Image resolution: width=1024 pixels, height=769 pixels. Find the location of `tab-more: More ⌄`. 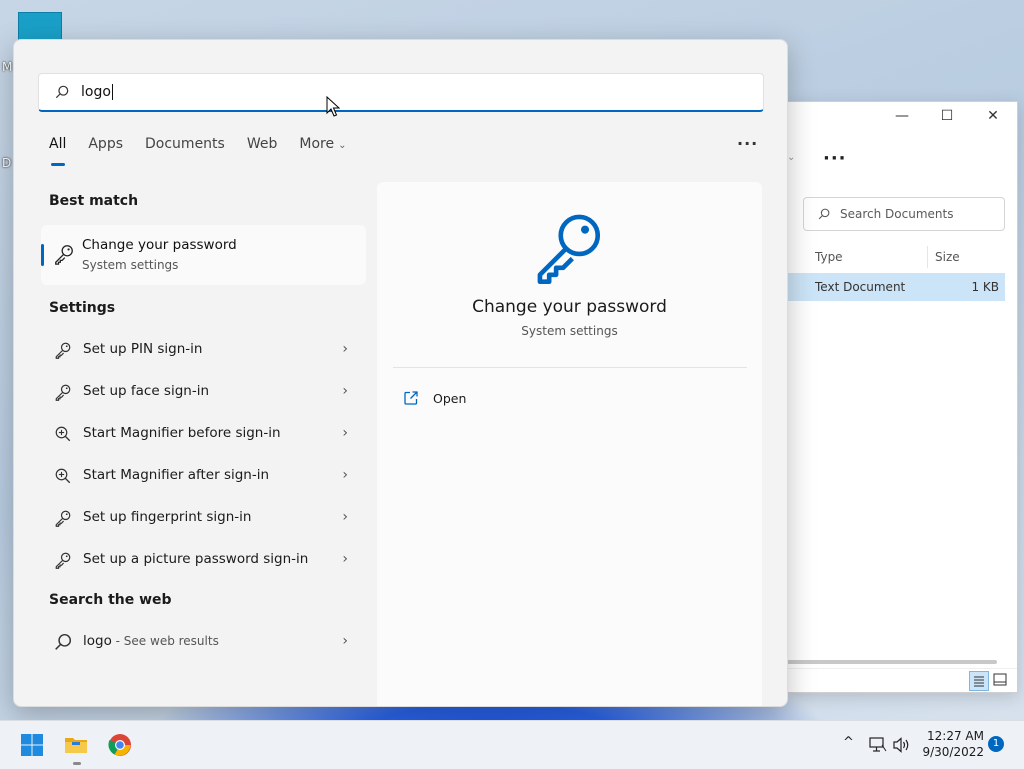

tab-more: More ⌄ is located at coordinates (322, 151).